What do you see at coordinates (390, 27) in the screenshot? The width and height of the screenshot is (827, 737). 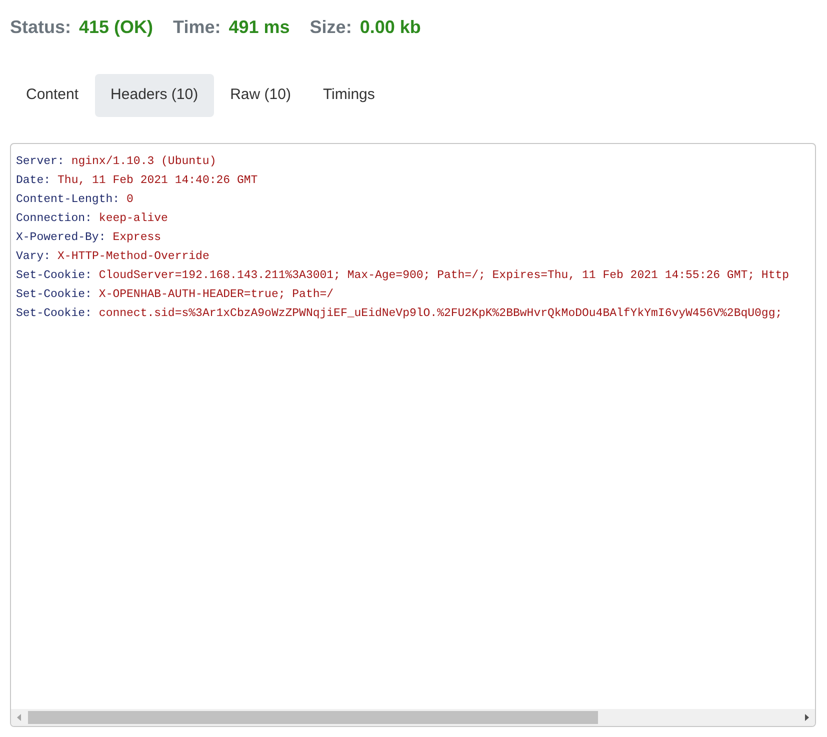 I see `summary-value: 0.00 kb` at bounding box center [390, 27].